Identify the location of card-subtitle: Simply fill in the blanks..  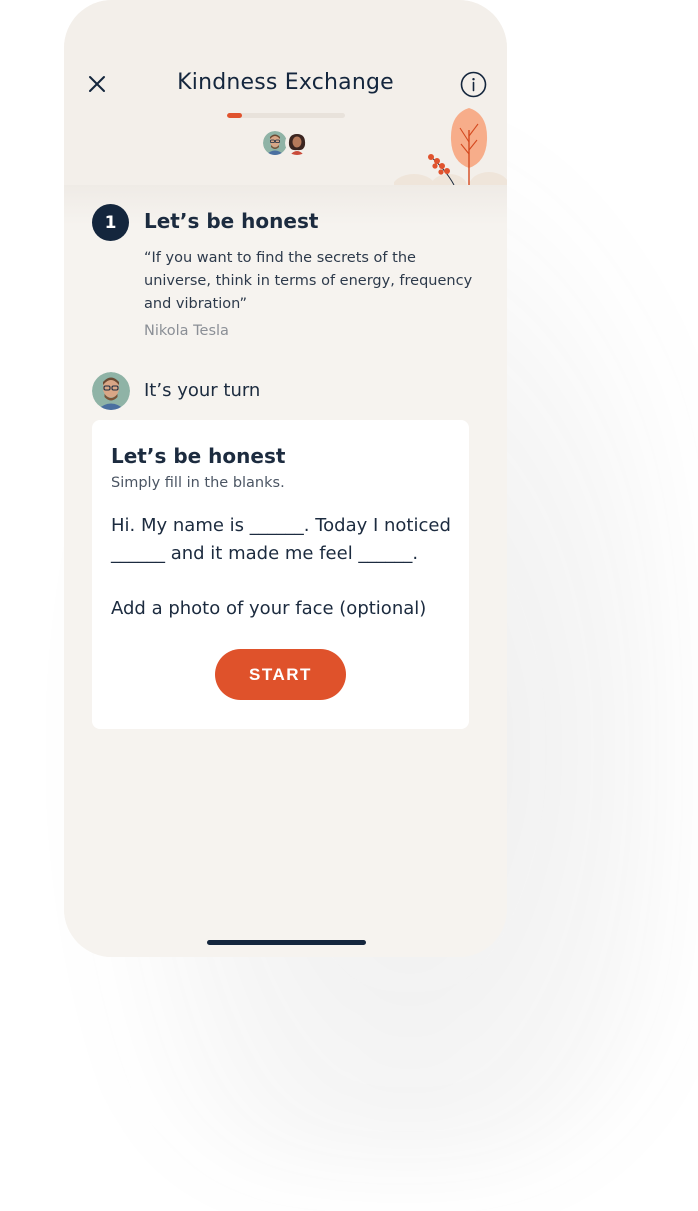
(198, 483).